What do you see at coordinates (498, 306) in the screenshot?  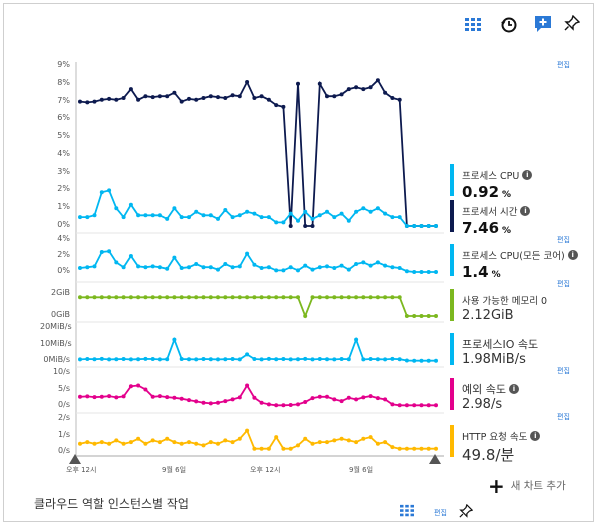 I see `legend-available-memory: 사용 가능한 메모리 0 2.12GiB` at bounding box center [498, 306].